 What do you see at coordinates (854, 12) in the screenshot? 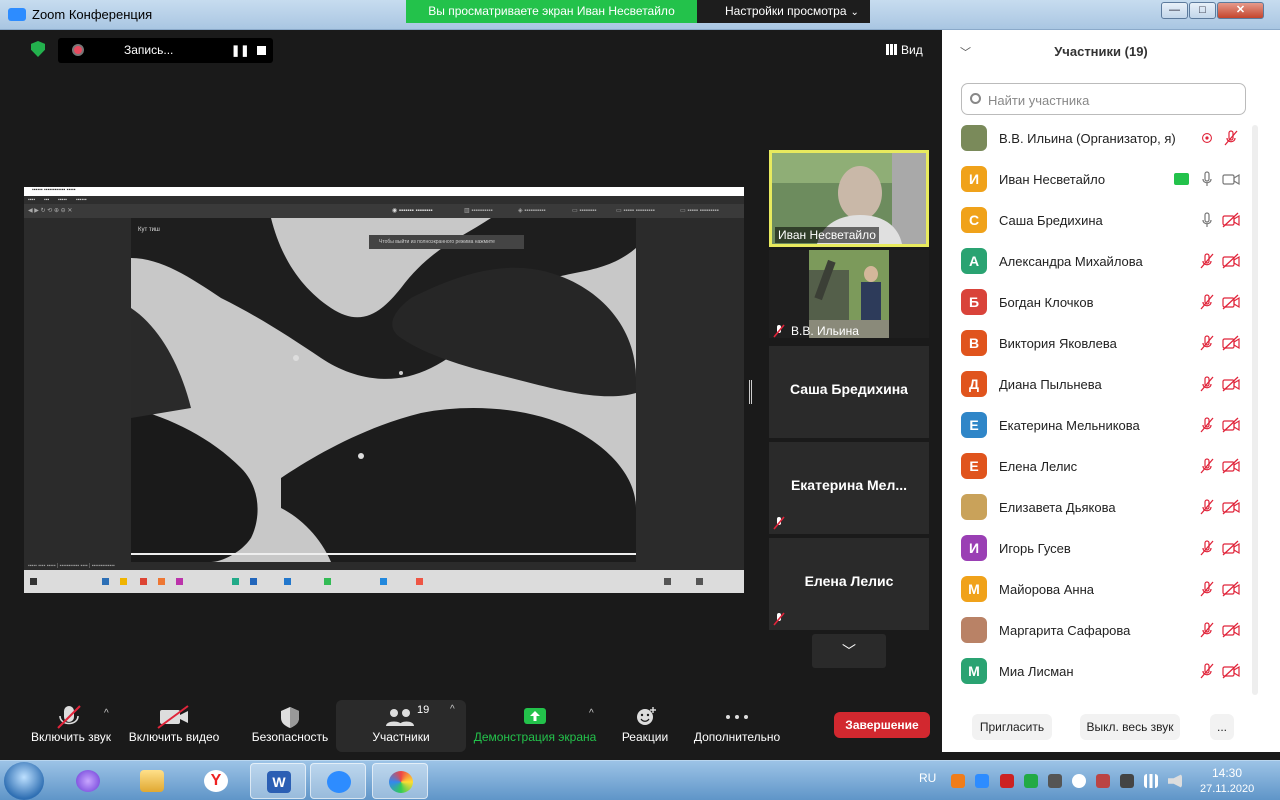
I see `chevron-down-icon: ⌄` at bounding box center [854, 12].